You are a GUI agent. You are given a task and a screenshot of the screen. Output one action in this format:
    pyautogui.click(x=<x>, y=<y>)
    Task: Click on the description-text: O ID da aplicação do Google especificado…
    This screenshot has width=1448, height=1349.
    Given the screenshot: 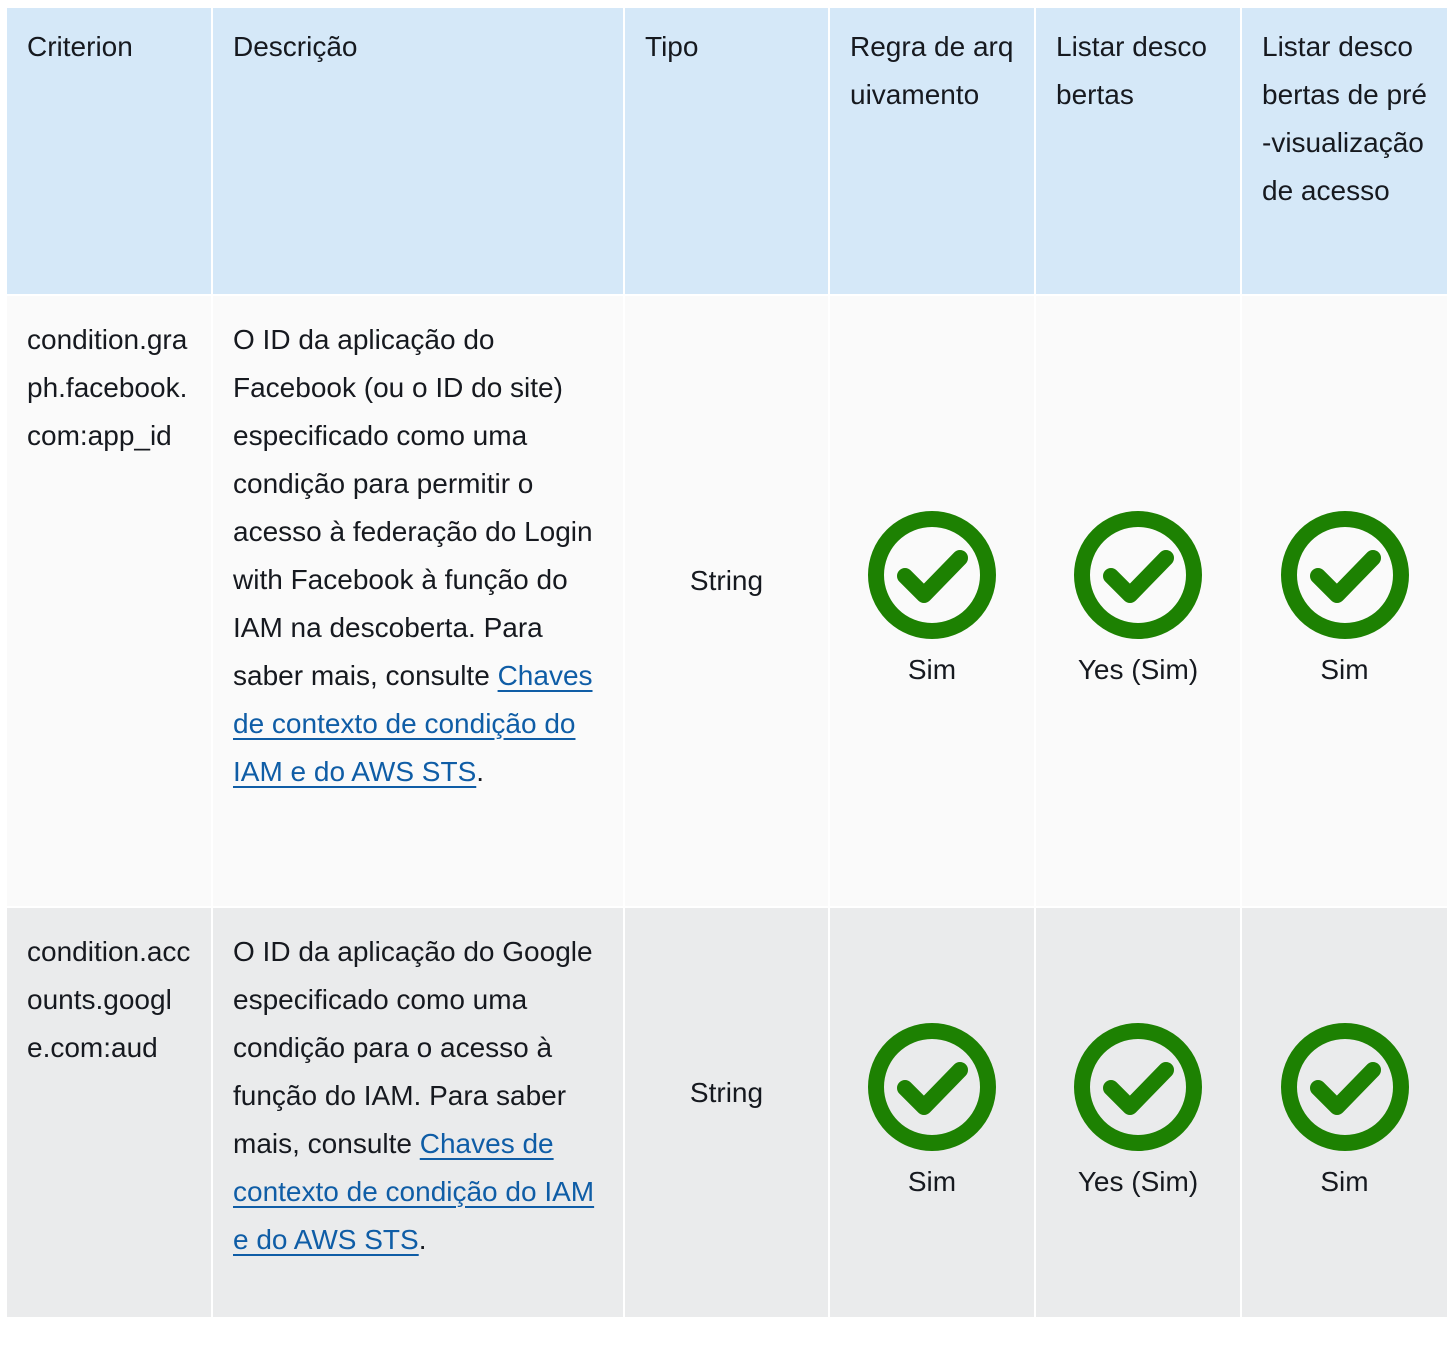 What is the action you would take?
    pyautogui.click(x=413, y=1047)
    